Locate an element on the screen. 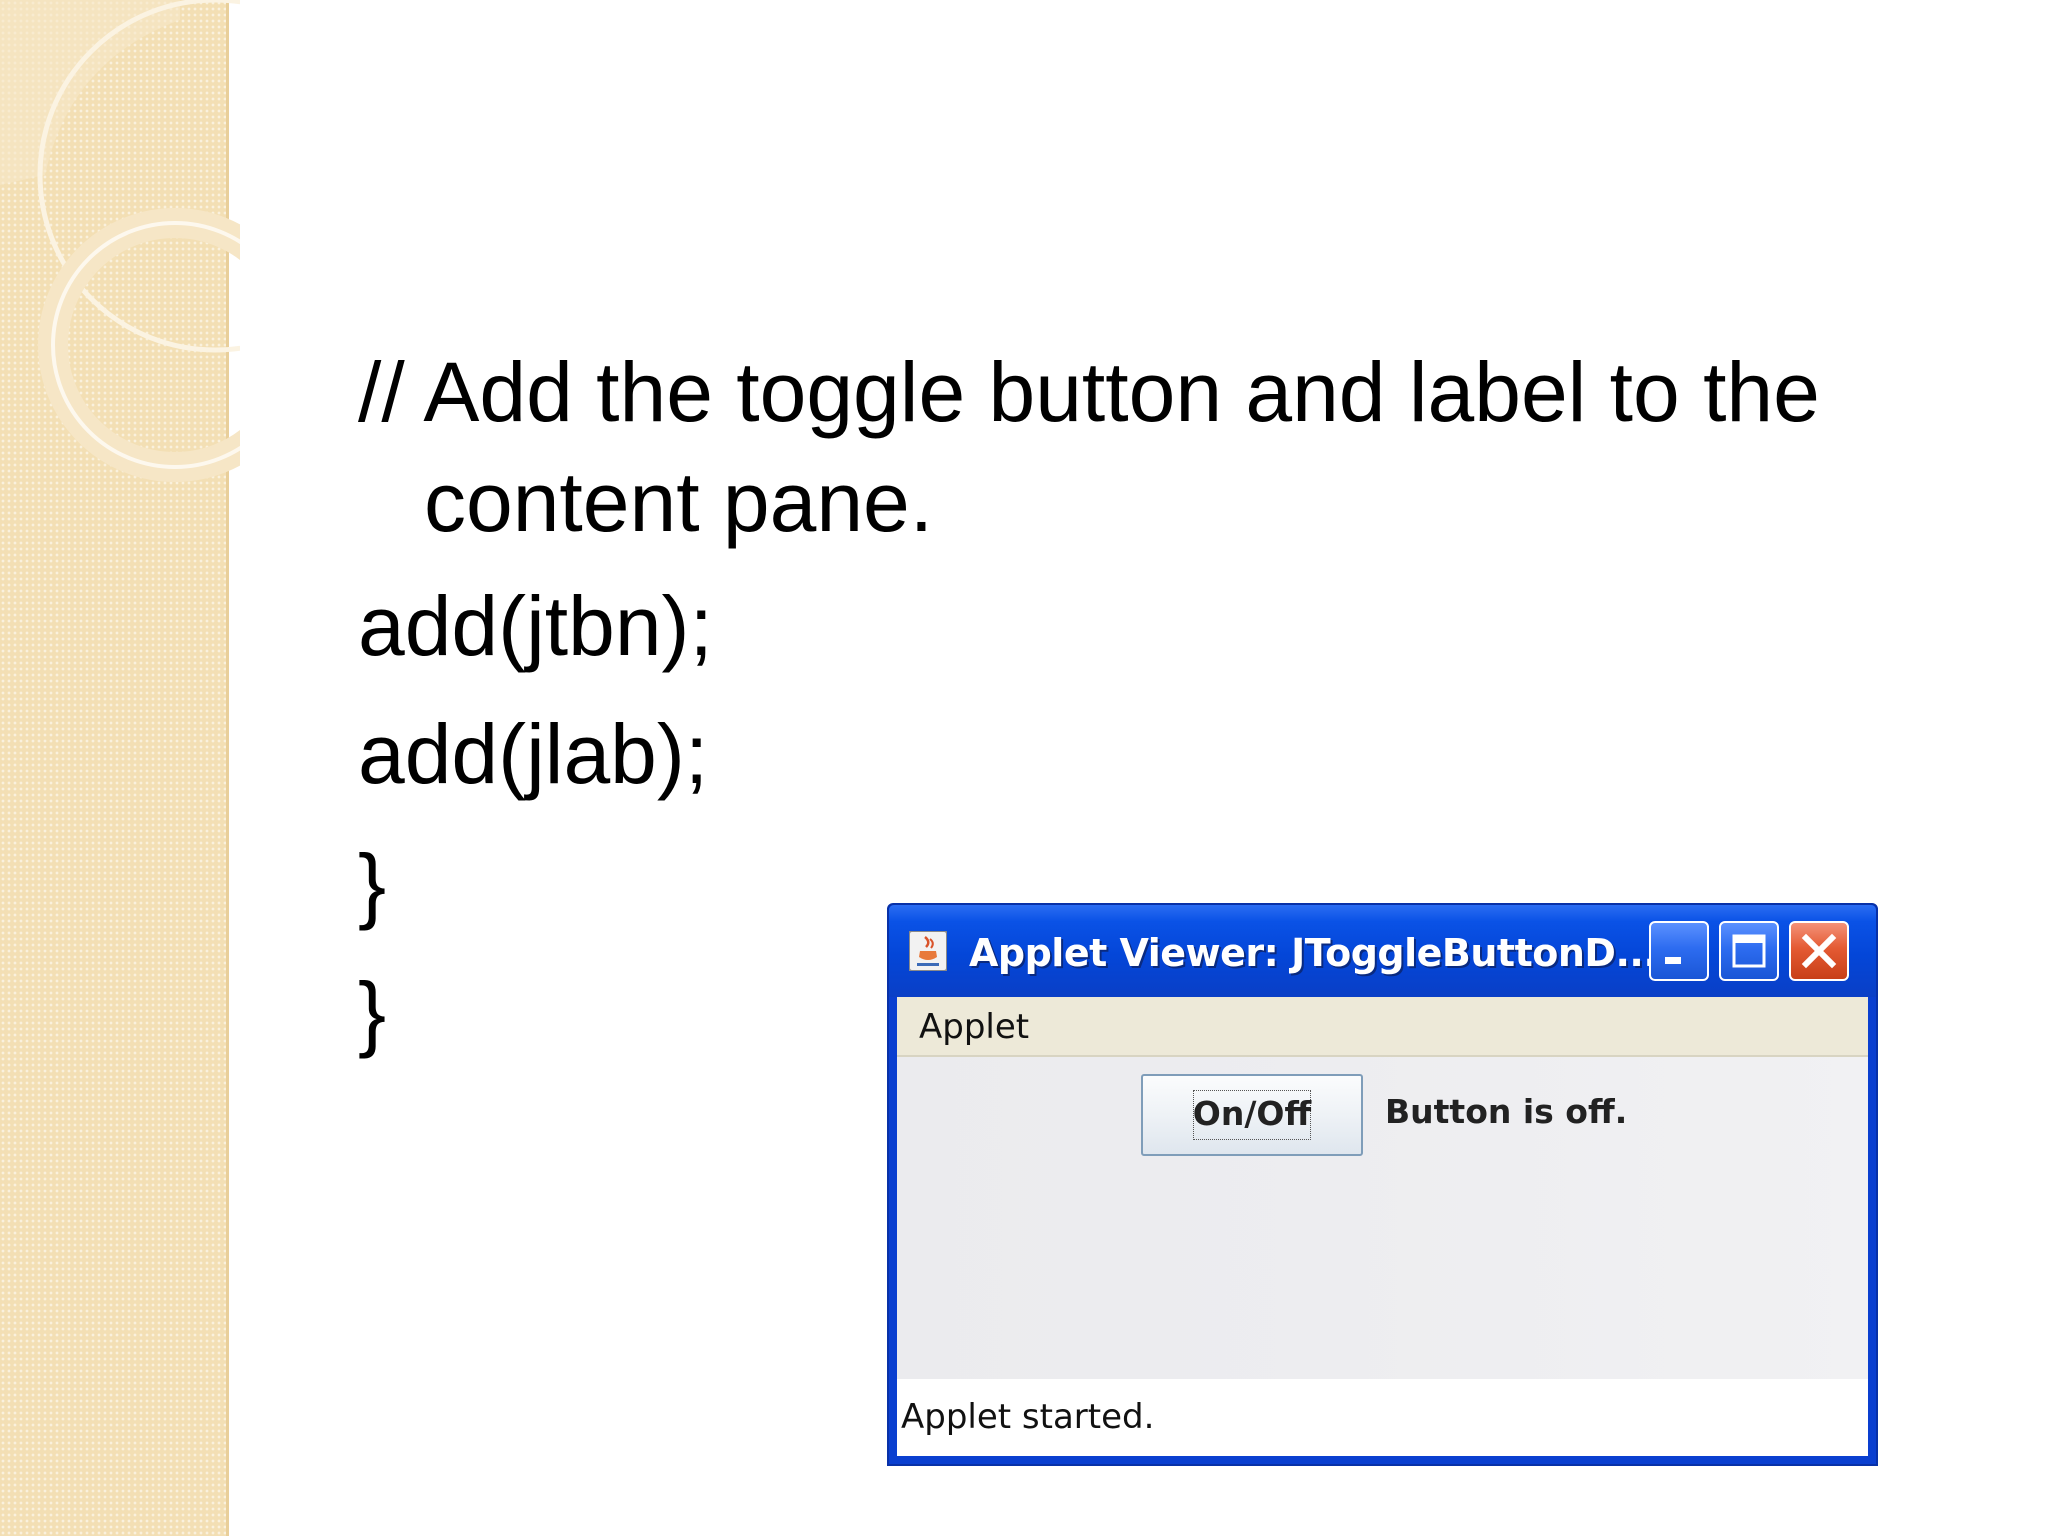 This screenshot has height=1536, width=2048. toggle-button-label: On/Off is located at coordinates (1252, 1113).